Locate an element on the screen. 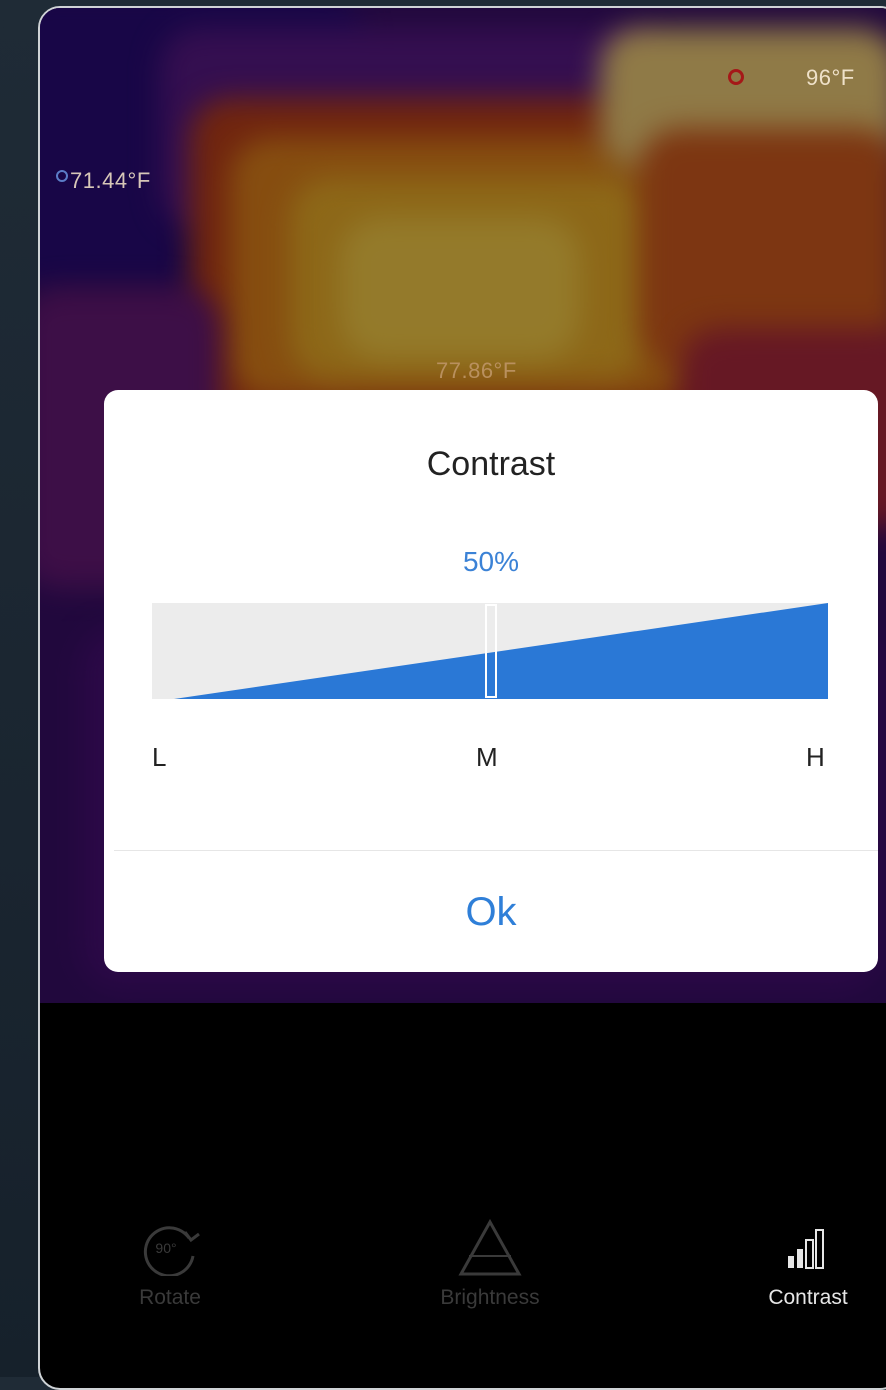 This screenshot has height=1390, width=886. ok-button: Ok is located at coordinates (491, 912).